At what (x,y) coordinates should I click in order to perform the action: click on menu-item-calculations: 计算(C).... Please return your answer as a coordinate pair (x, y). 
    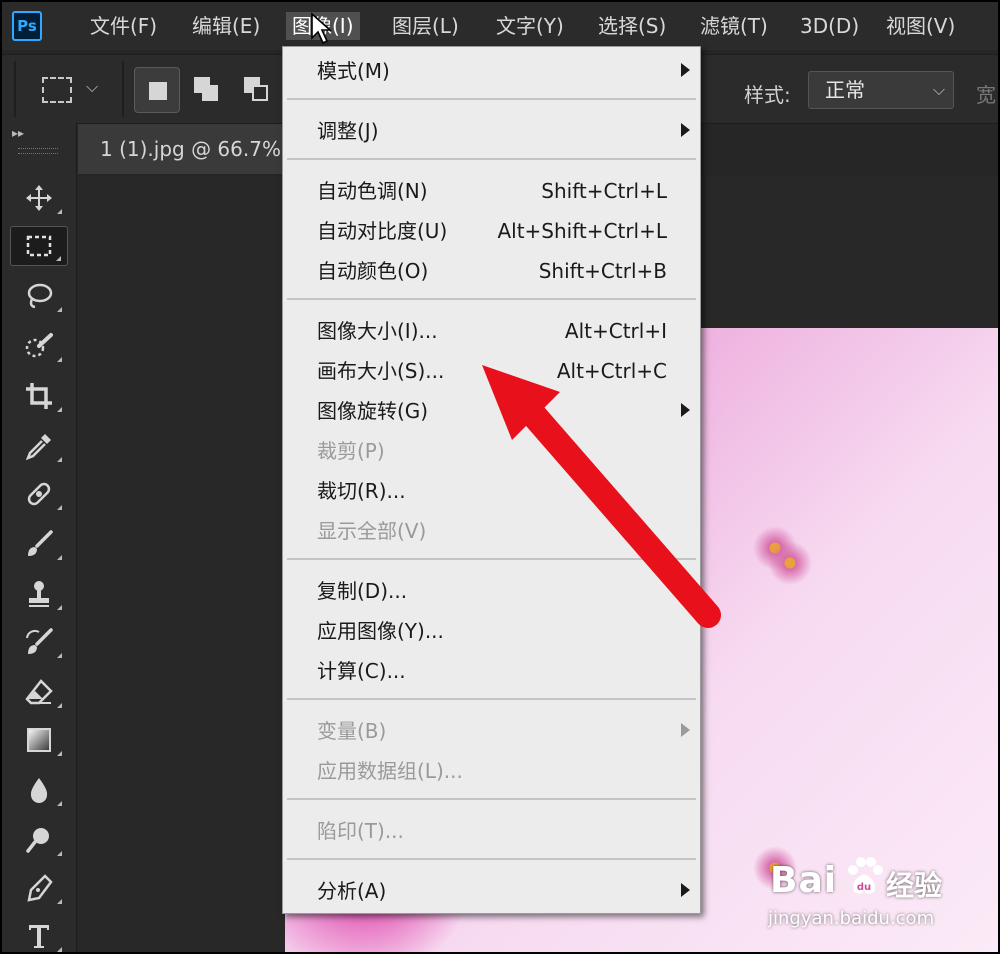
    Looking at the image, I should click on (491, 671).